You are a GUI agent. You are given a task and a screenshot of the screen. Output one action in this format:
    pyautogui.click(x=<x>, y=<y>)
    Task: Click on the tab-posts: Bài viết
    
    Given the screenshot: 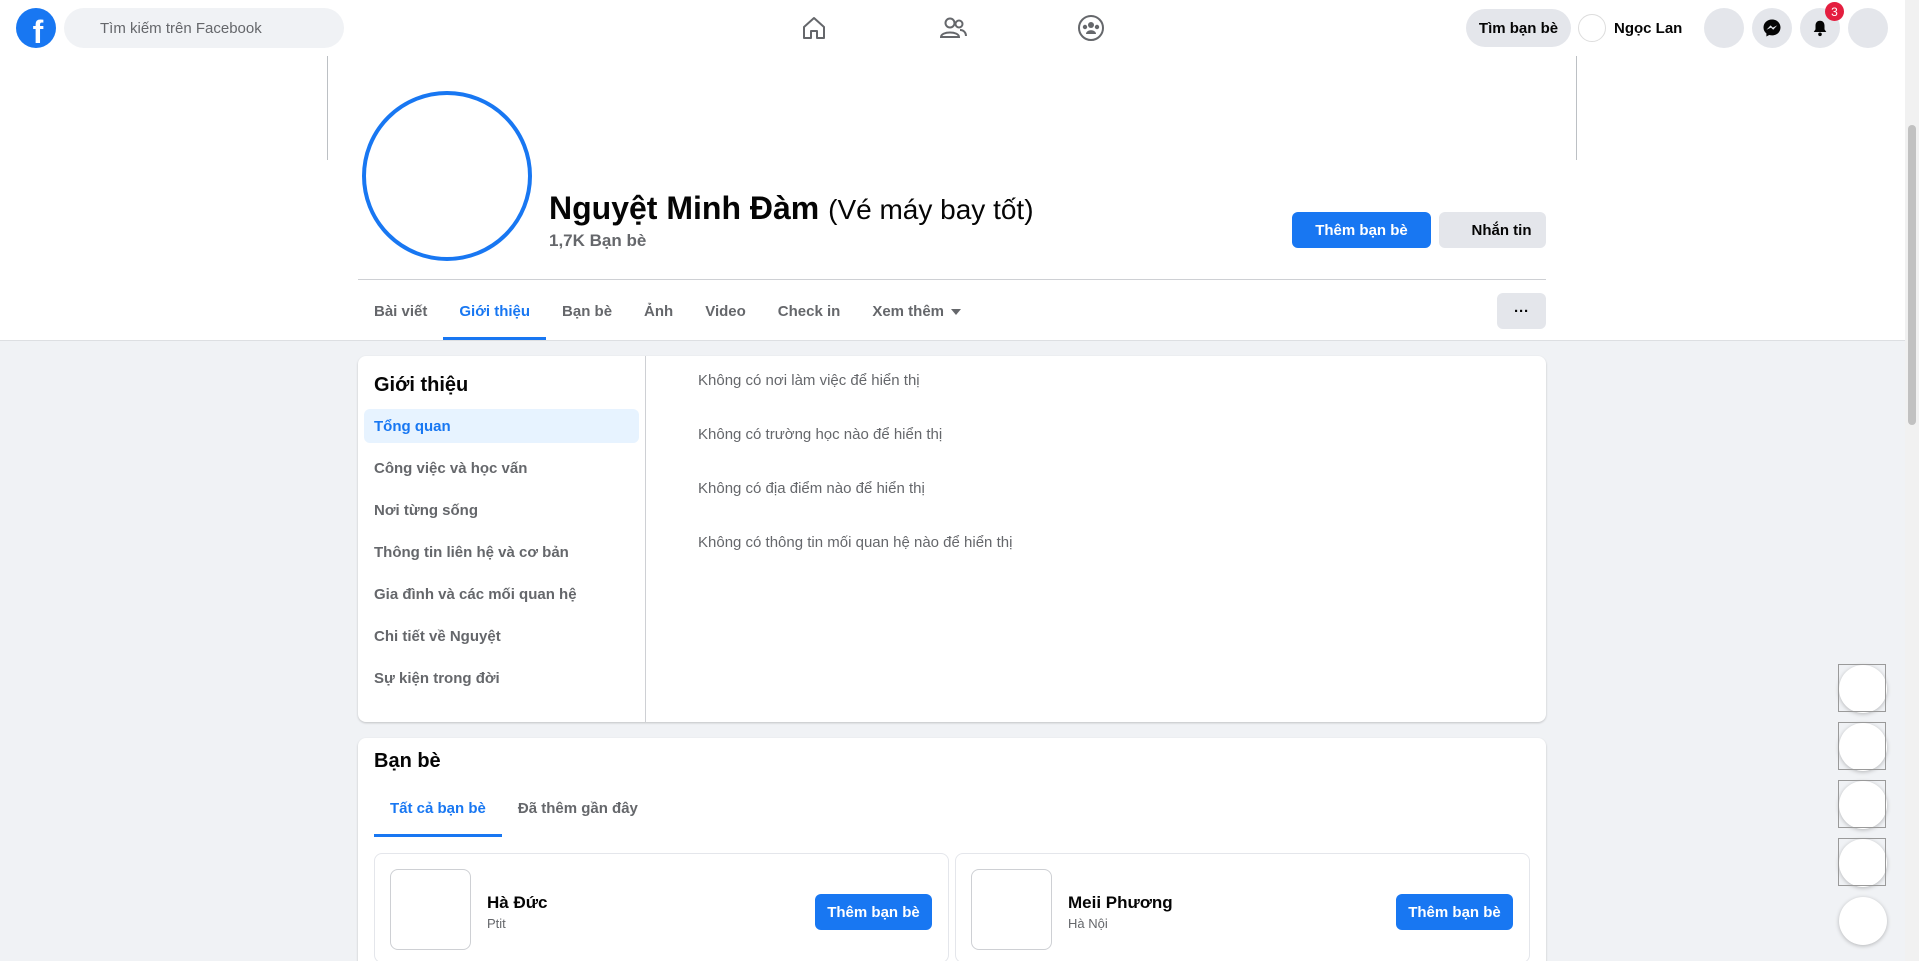 What is the action you would take?
    pyautogui.click(x=400, y=311)
    